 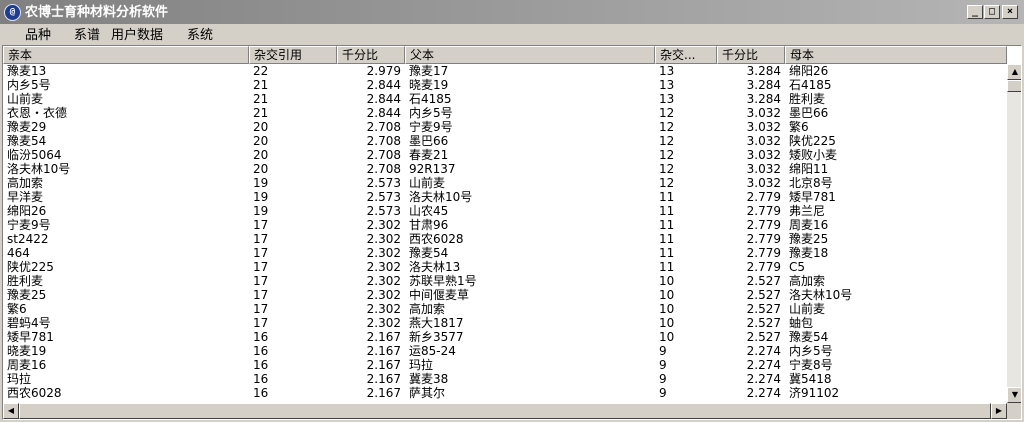 I want to click on cell-parent: 晓麦19, so click(x=27, y=351).